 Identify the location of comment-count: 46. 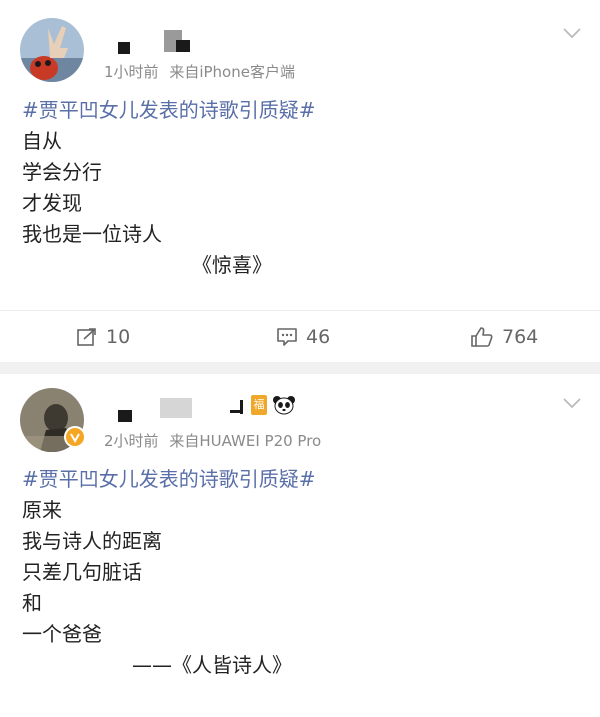
(318, 337).